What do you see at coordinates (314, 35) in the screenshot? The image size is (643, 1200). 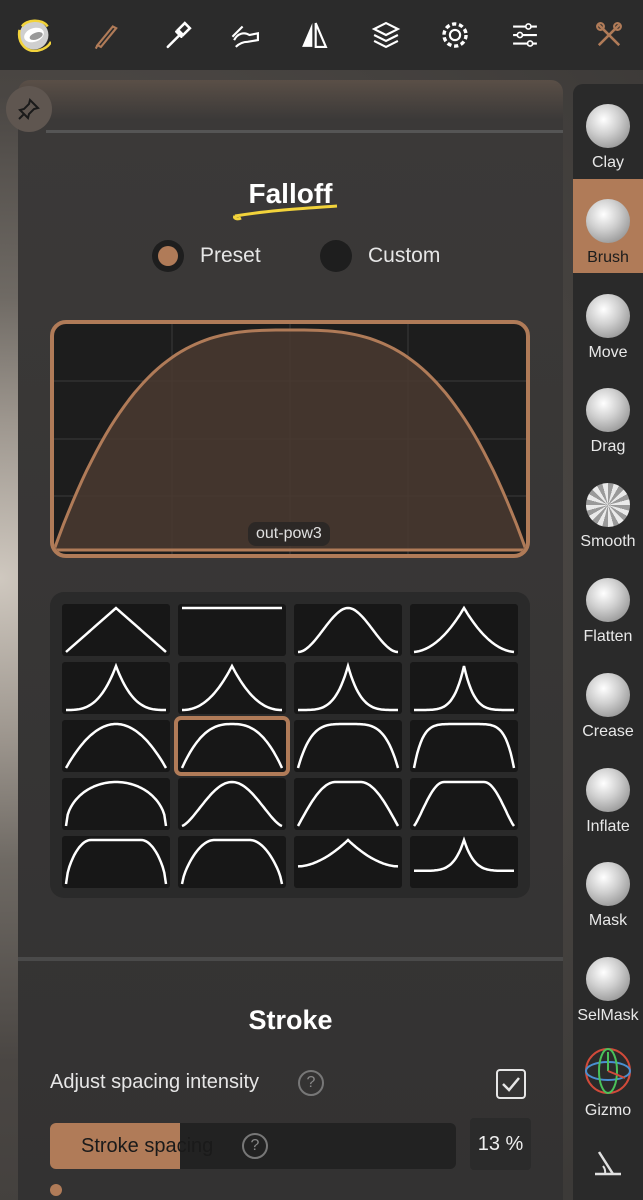 I see `symmetry-icon` at bounding box center [314, 35].